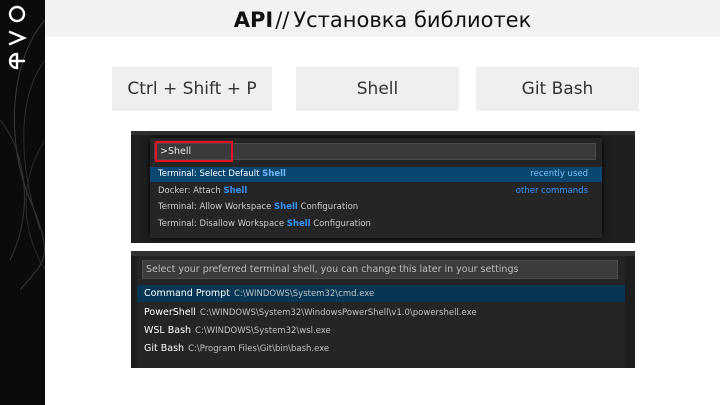  I want to click on command-item-docker-attach-shell: Docker: Attach Shell other commands, so click(376, 191).